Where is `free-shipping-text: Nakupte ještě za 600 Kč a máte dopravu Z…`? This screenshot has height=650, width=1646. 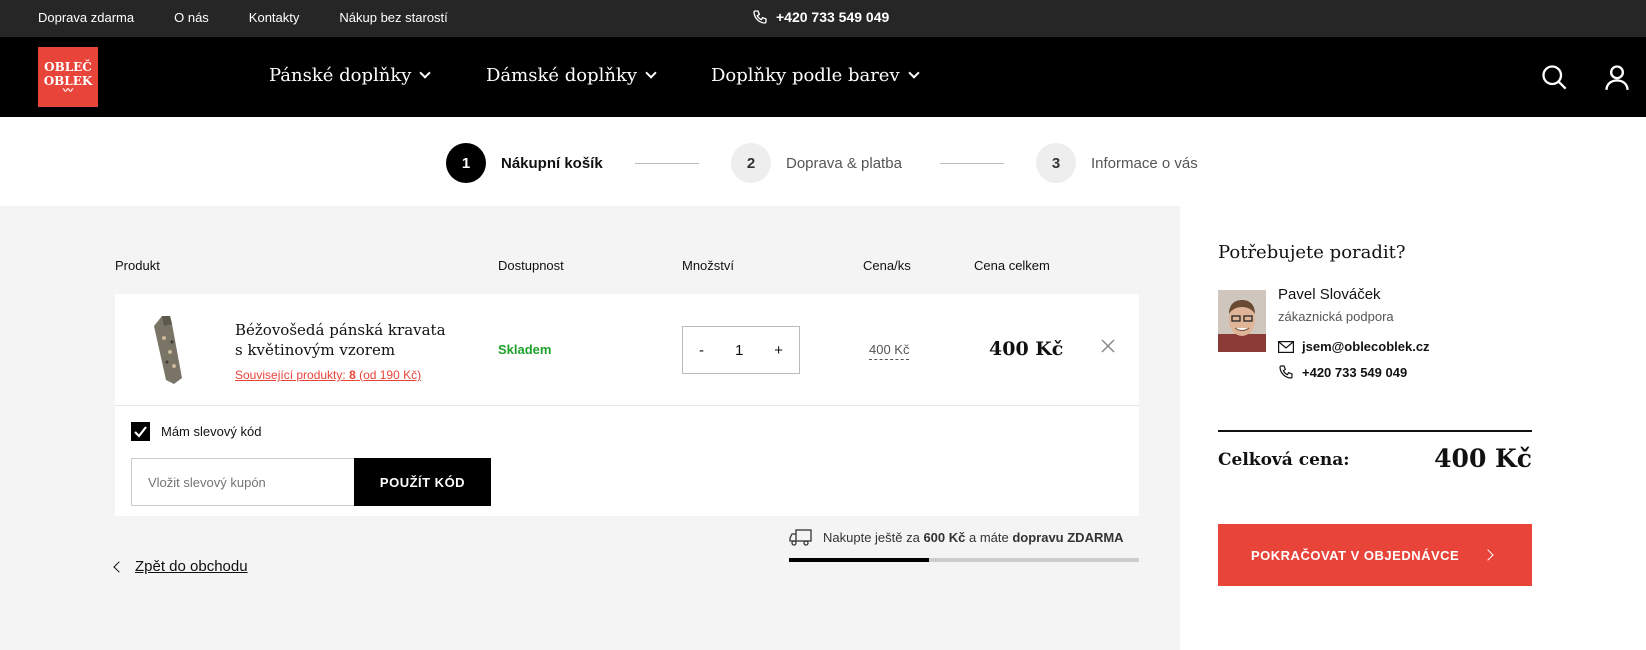 free-shipping-text: Nakupte ještě za 600 Kč a máte dopravu Z… is located at coordinates (973, 537).